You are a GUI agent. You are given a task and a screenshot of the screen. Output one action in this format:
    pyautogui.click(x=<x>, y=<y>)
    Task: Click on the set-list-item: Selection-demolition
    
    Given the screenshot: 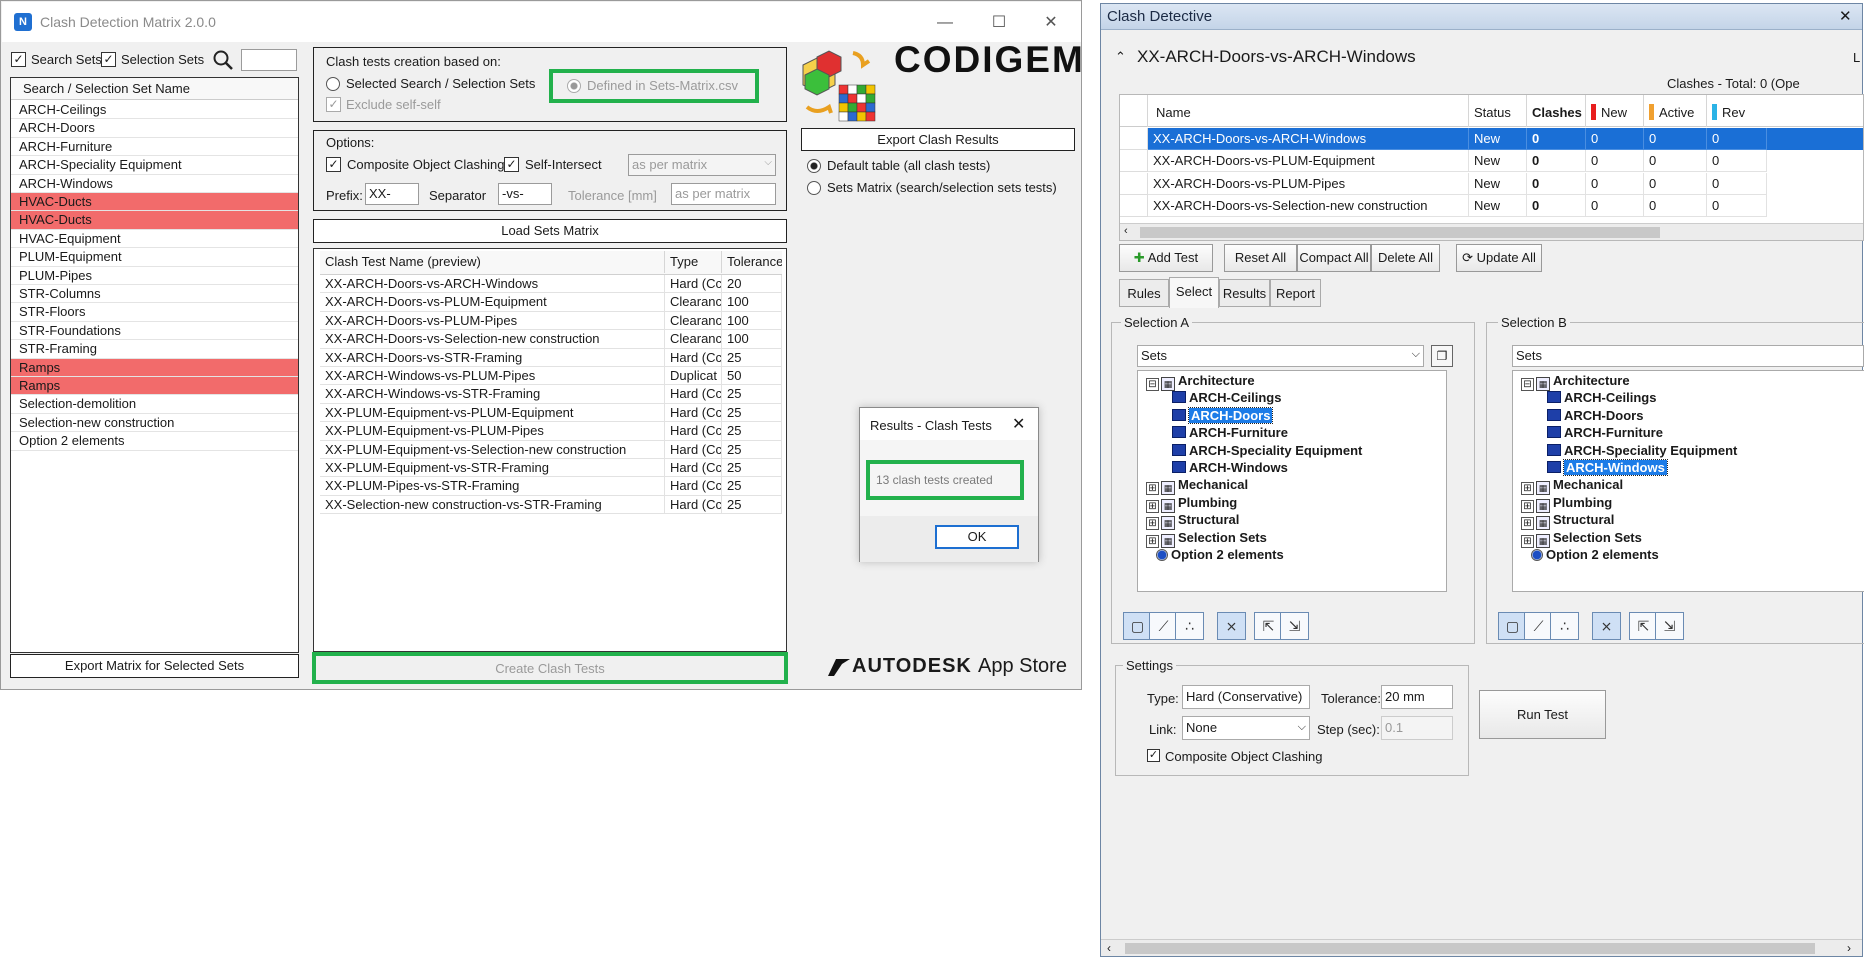 What is the action you would take?
    pyautogui.click(x=154, y=404)
    